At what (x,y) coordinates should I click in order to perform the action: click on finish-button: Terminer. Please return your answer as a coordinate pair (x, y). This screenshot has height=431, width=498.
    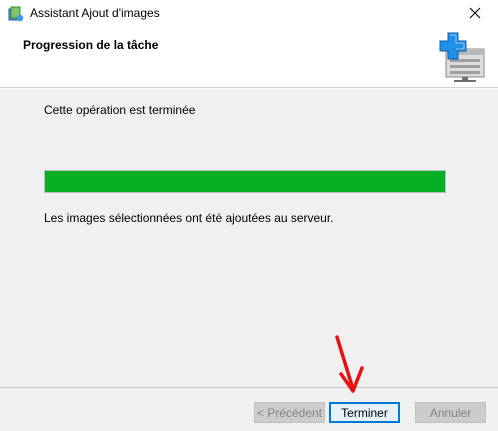
    Looking at the image, I should click on (364, 412).